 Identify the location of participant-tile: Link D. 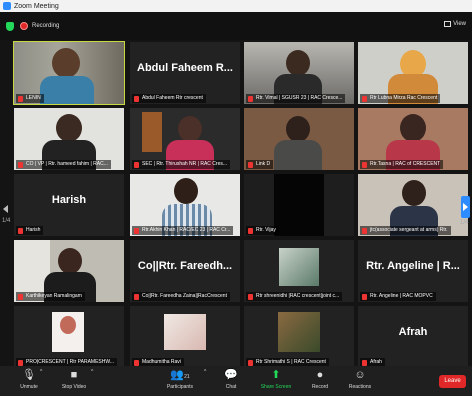
(299, 139).